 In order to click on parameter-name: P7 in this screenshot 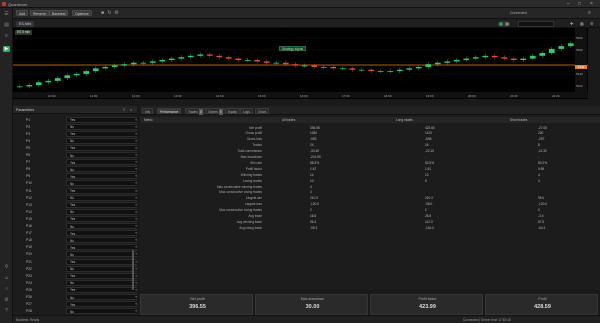, I will do `click(28, 162)`.